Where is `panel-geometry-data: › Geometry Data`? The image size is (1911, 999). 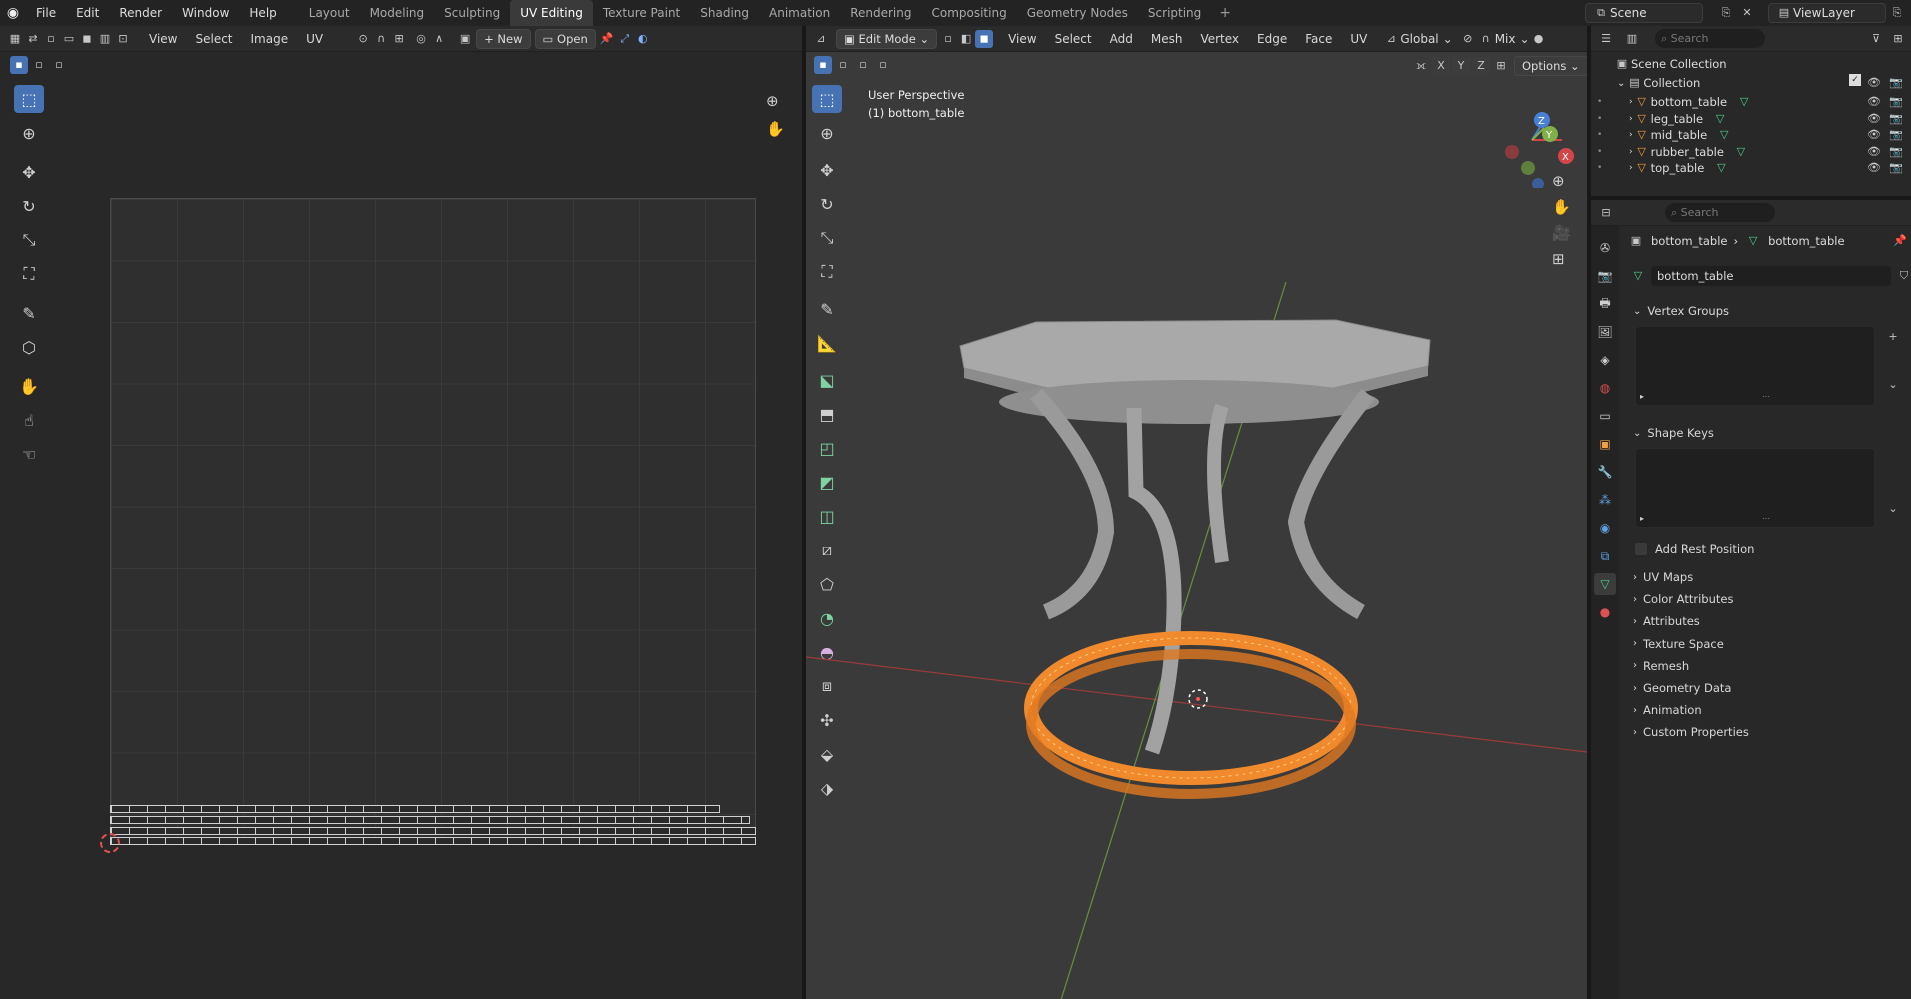
panel-geometry-data: › Geometry Data is located at coordinates (1768, 688).